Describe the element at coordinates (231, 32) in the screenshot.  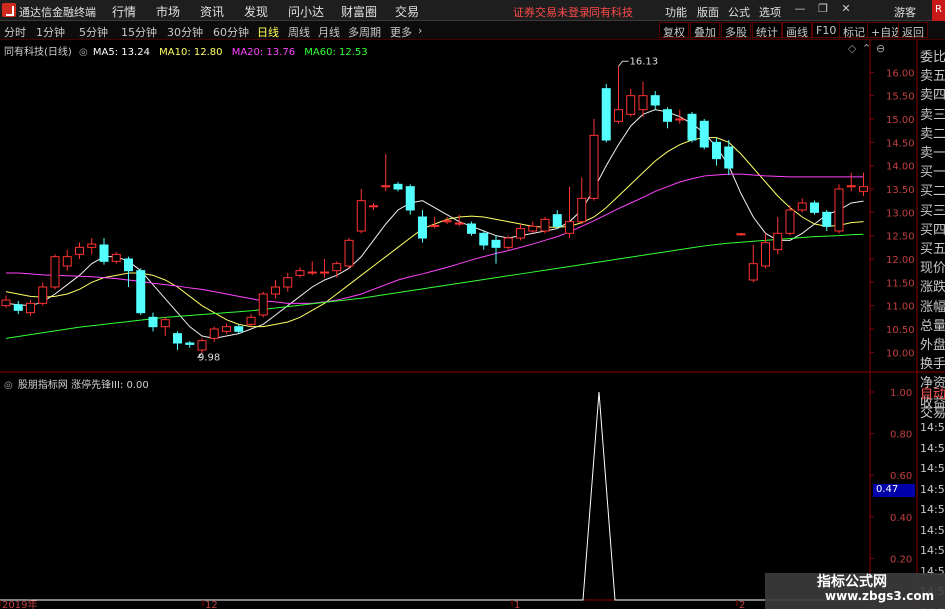
I see `period-60min: 60分钟` at that location.